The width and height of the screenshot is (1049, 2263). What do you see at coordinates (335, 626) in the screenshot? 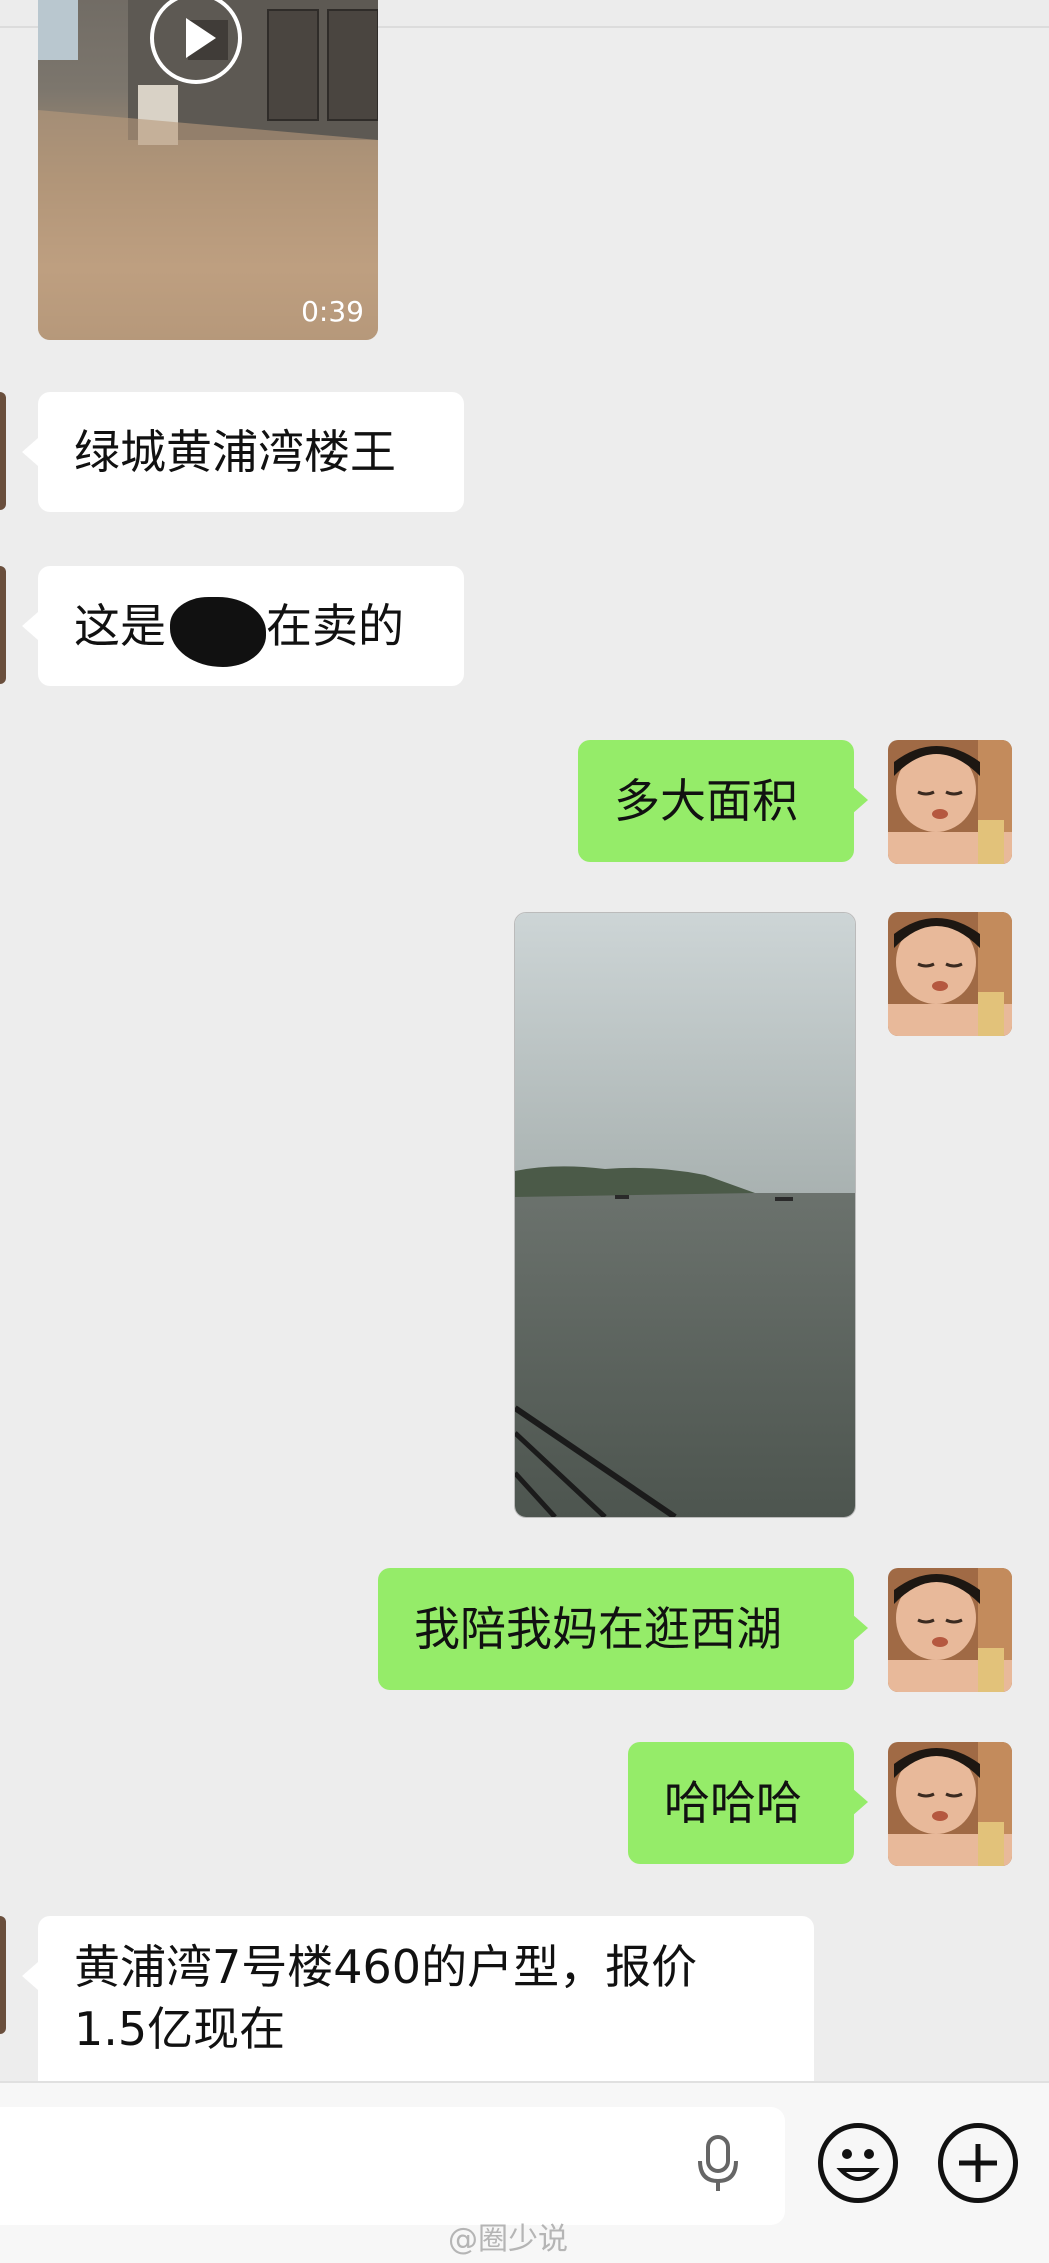
I see `message-text-after: 在卖的` at bounding box center [335, 626].